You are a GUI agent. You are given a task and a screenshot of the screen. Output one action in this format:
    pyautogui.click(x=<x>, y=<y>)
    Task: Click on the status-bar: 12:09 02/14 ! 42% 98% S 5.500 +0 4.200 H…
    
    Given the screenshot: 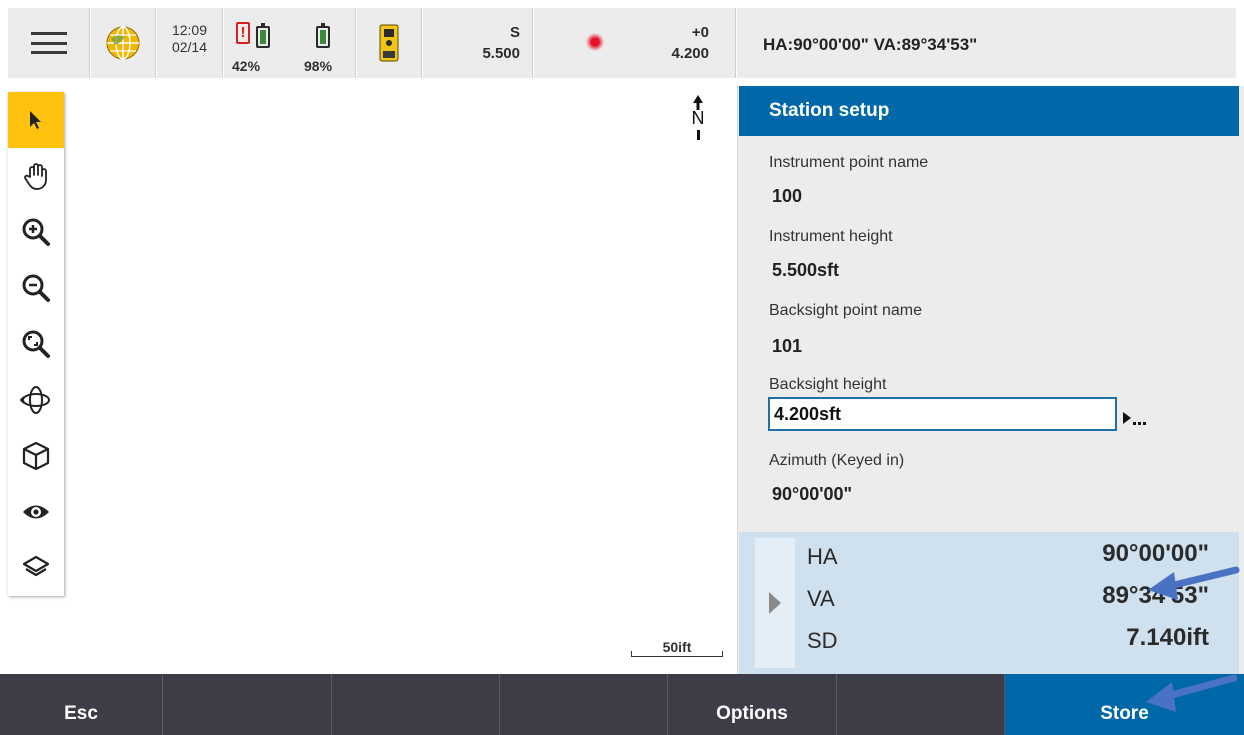 What is the action you would take?
    pyautogui.click(x=622, y=43)
    